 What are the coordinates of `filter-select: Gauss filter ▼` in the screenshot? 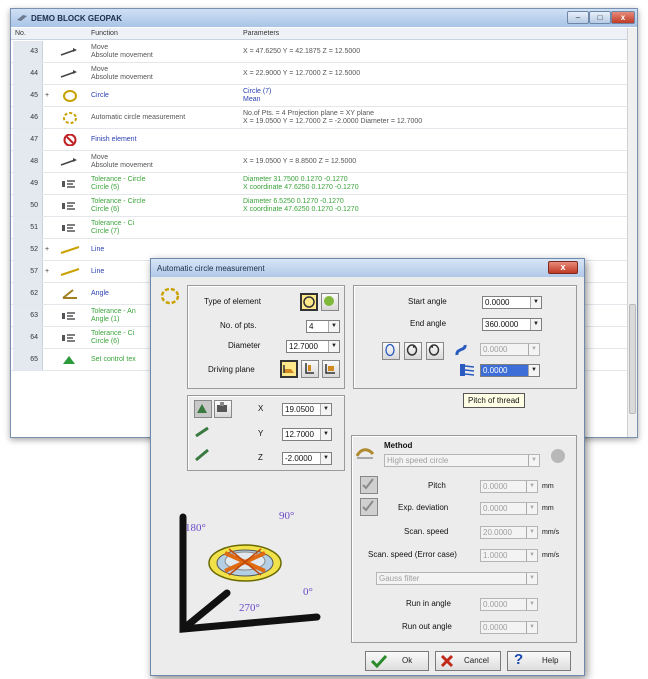 It's located at (457, 578).